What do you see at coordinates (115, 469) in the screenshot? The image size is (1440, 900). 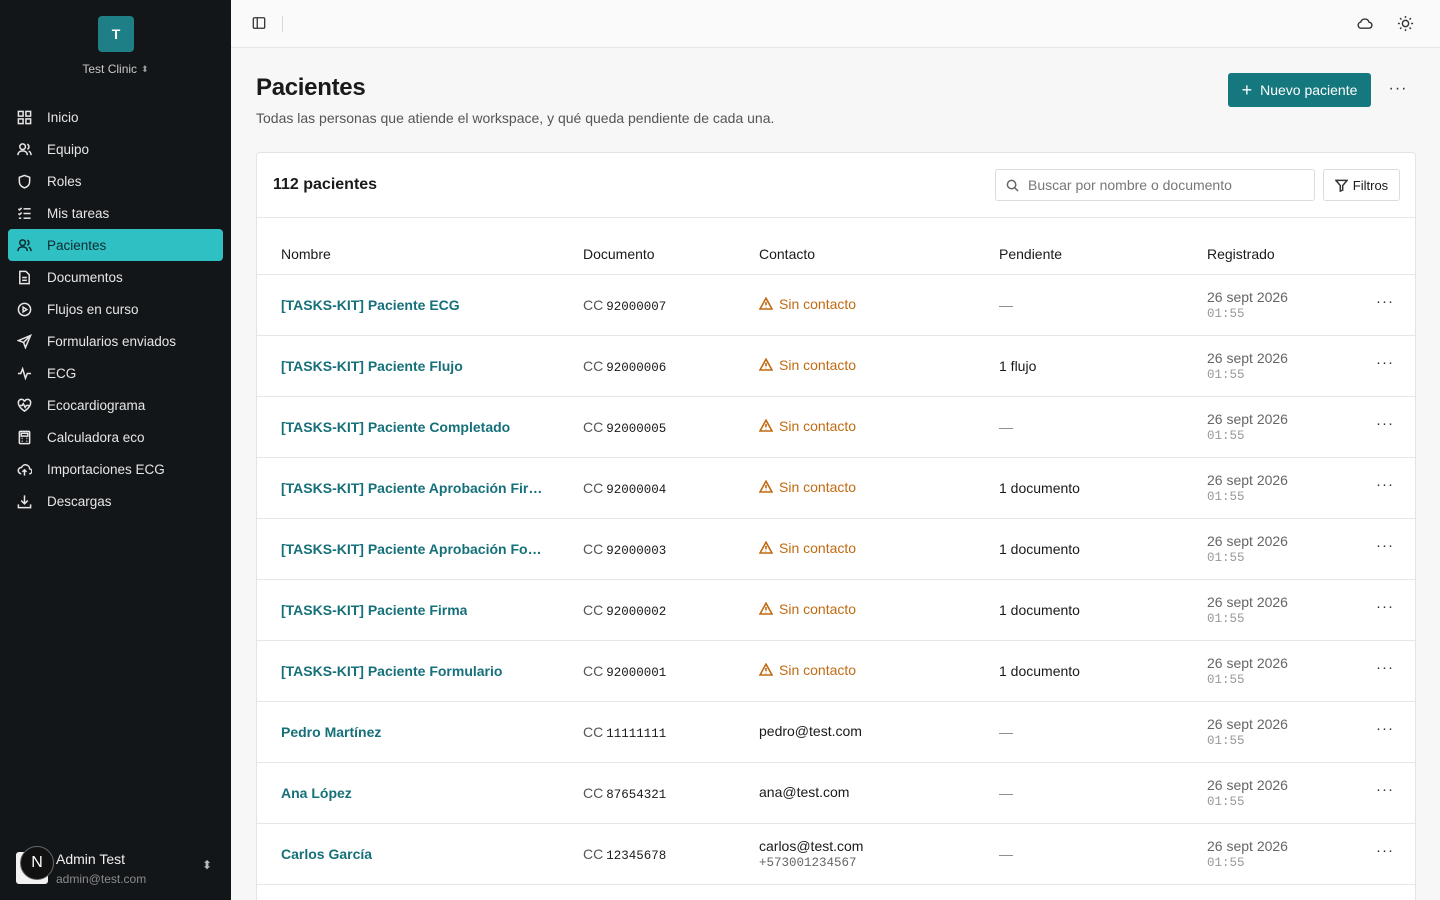 I see `sidebar-item-importaciones-ecg: Importaciones ECG` at bounding box center [115, 469].